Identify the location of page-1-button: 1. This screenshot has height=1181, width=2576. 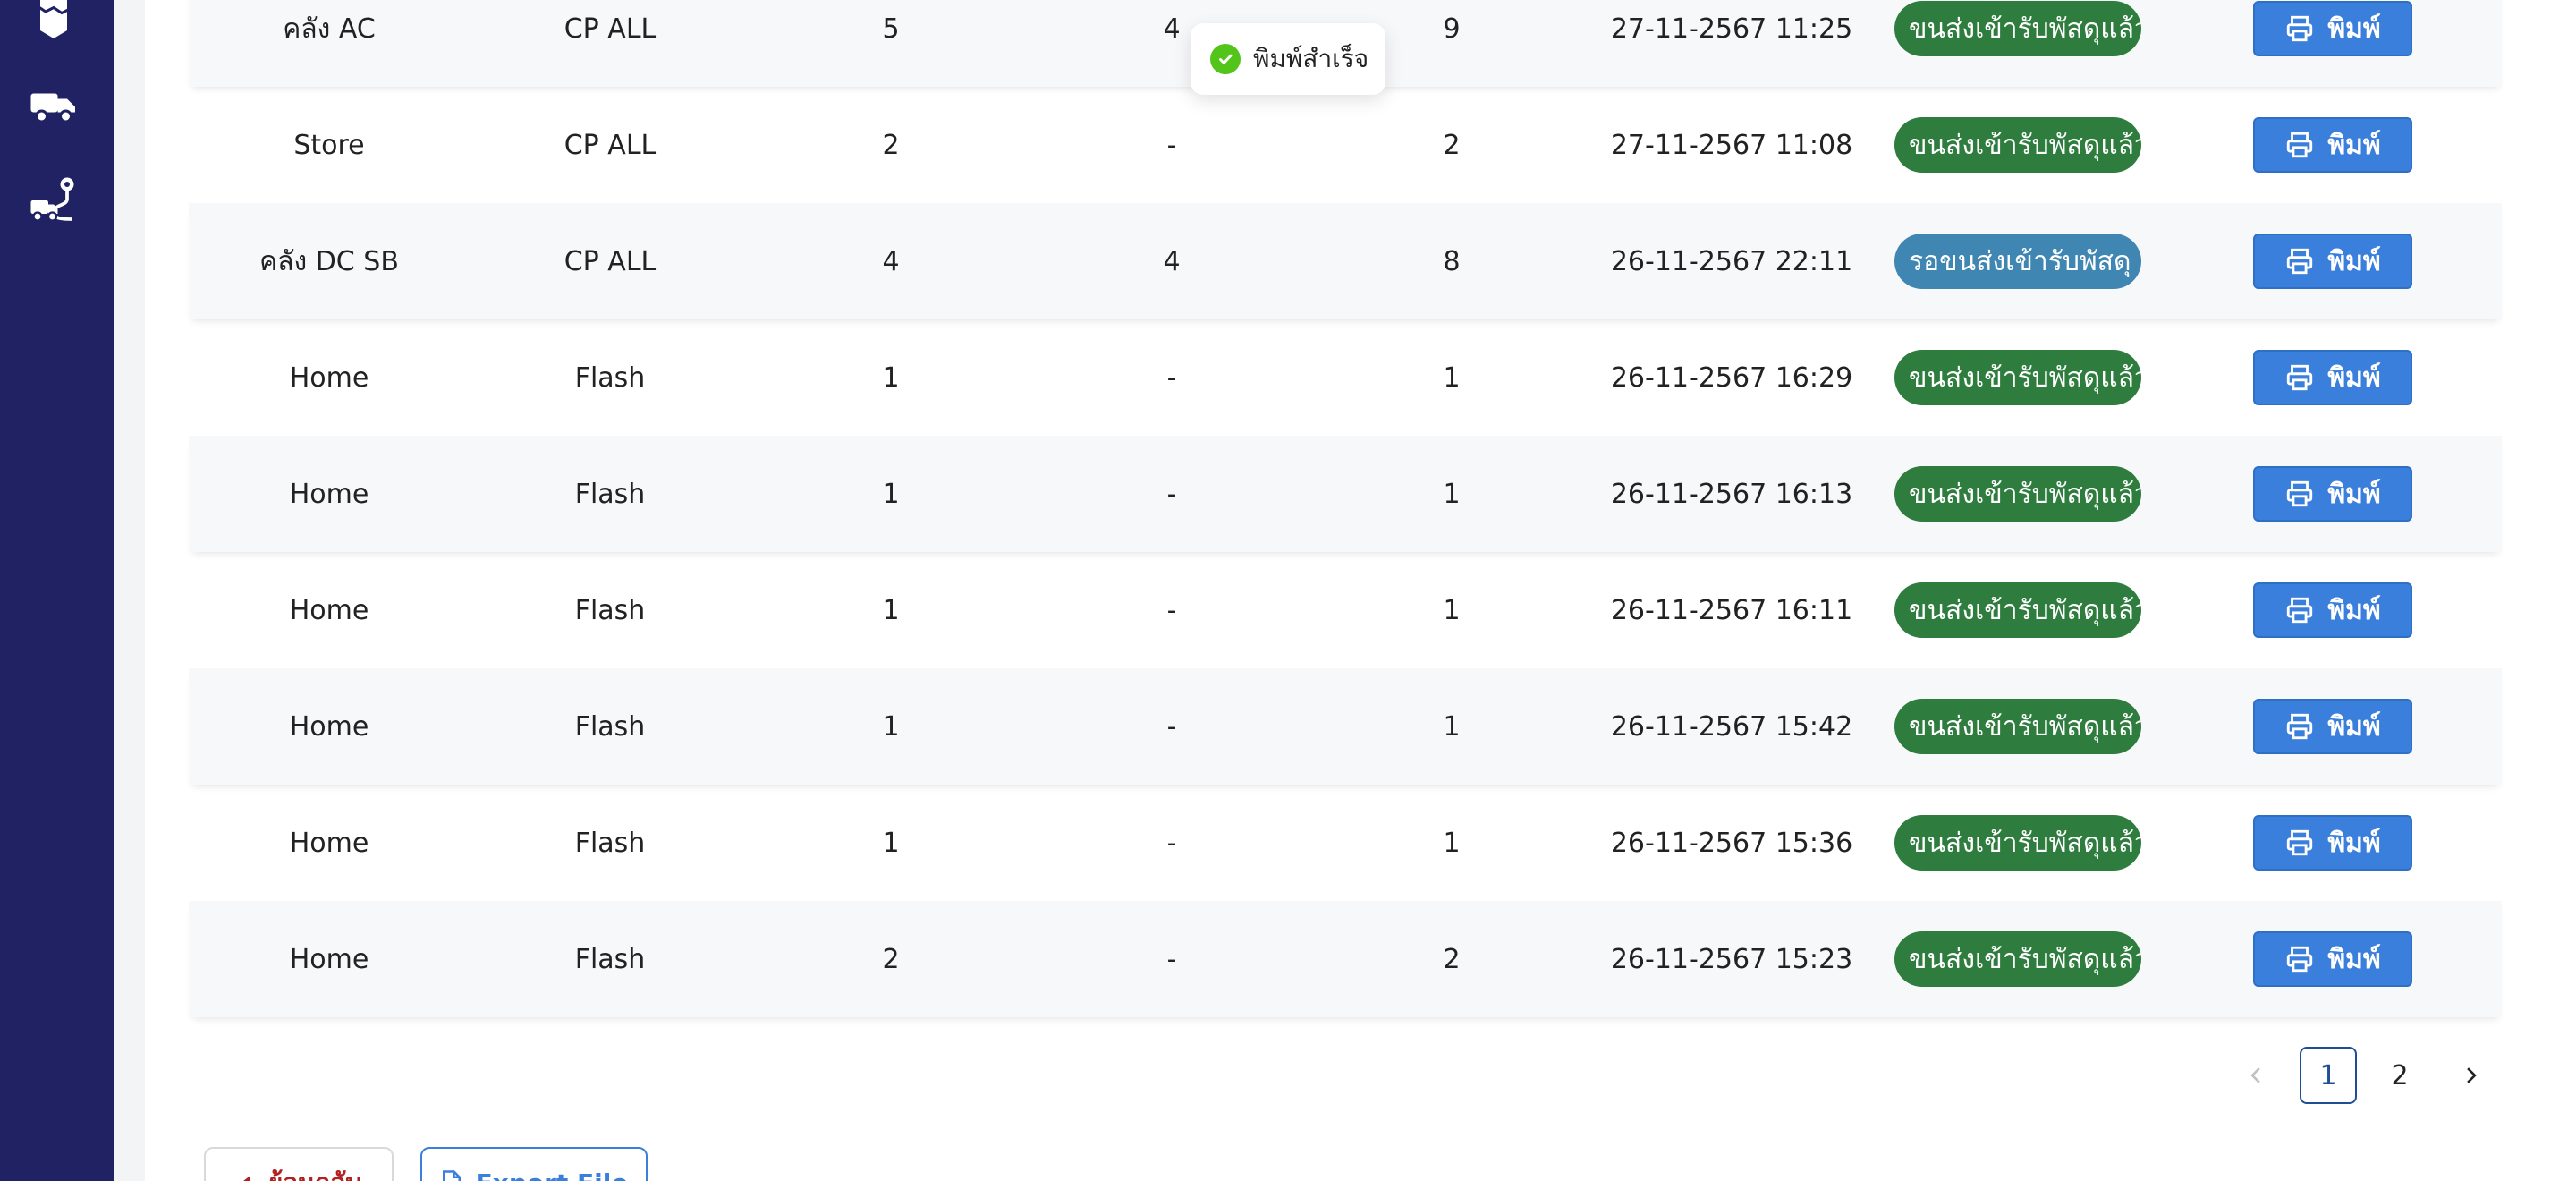
(2328, 1075).